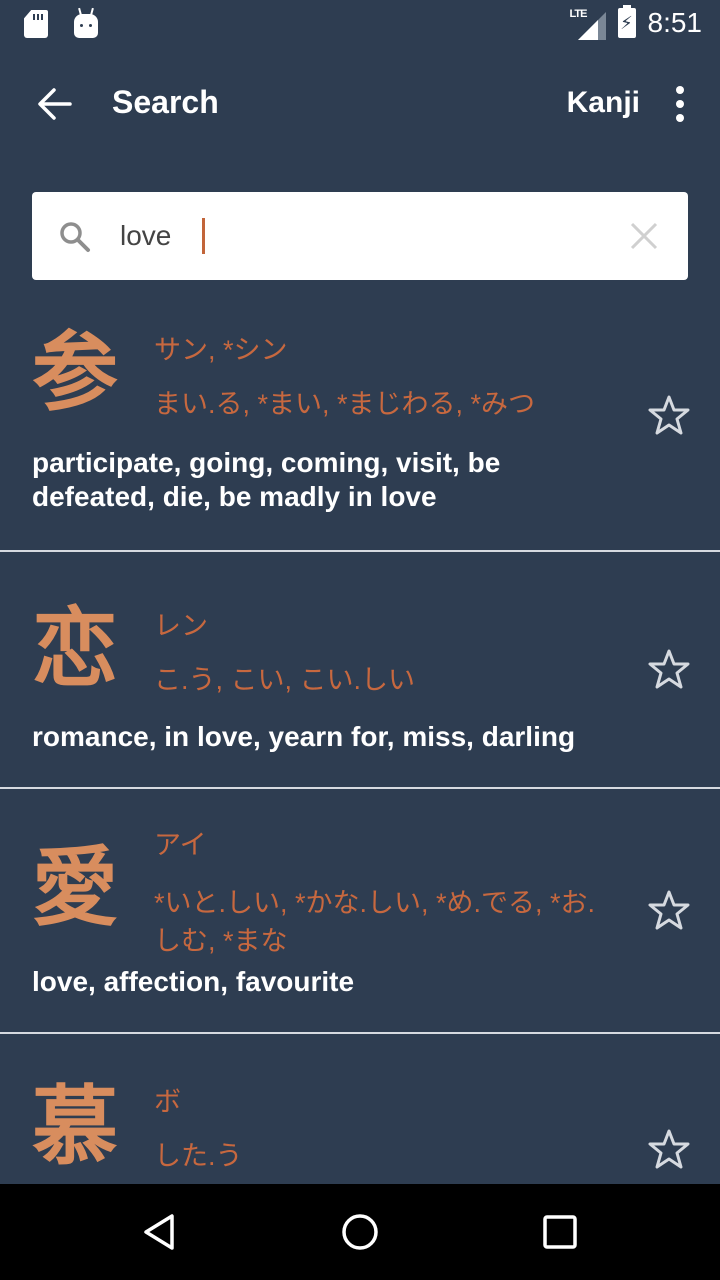 The image size is (720, 1280). Describe the element at coordinates (603, 103) in the screenshot. I see `kanji-mode-button: Kanji` at that location.